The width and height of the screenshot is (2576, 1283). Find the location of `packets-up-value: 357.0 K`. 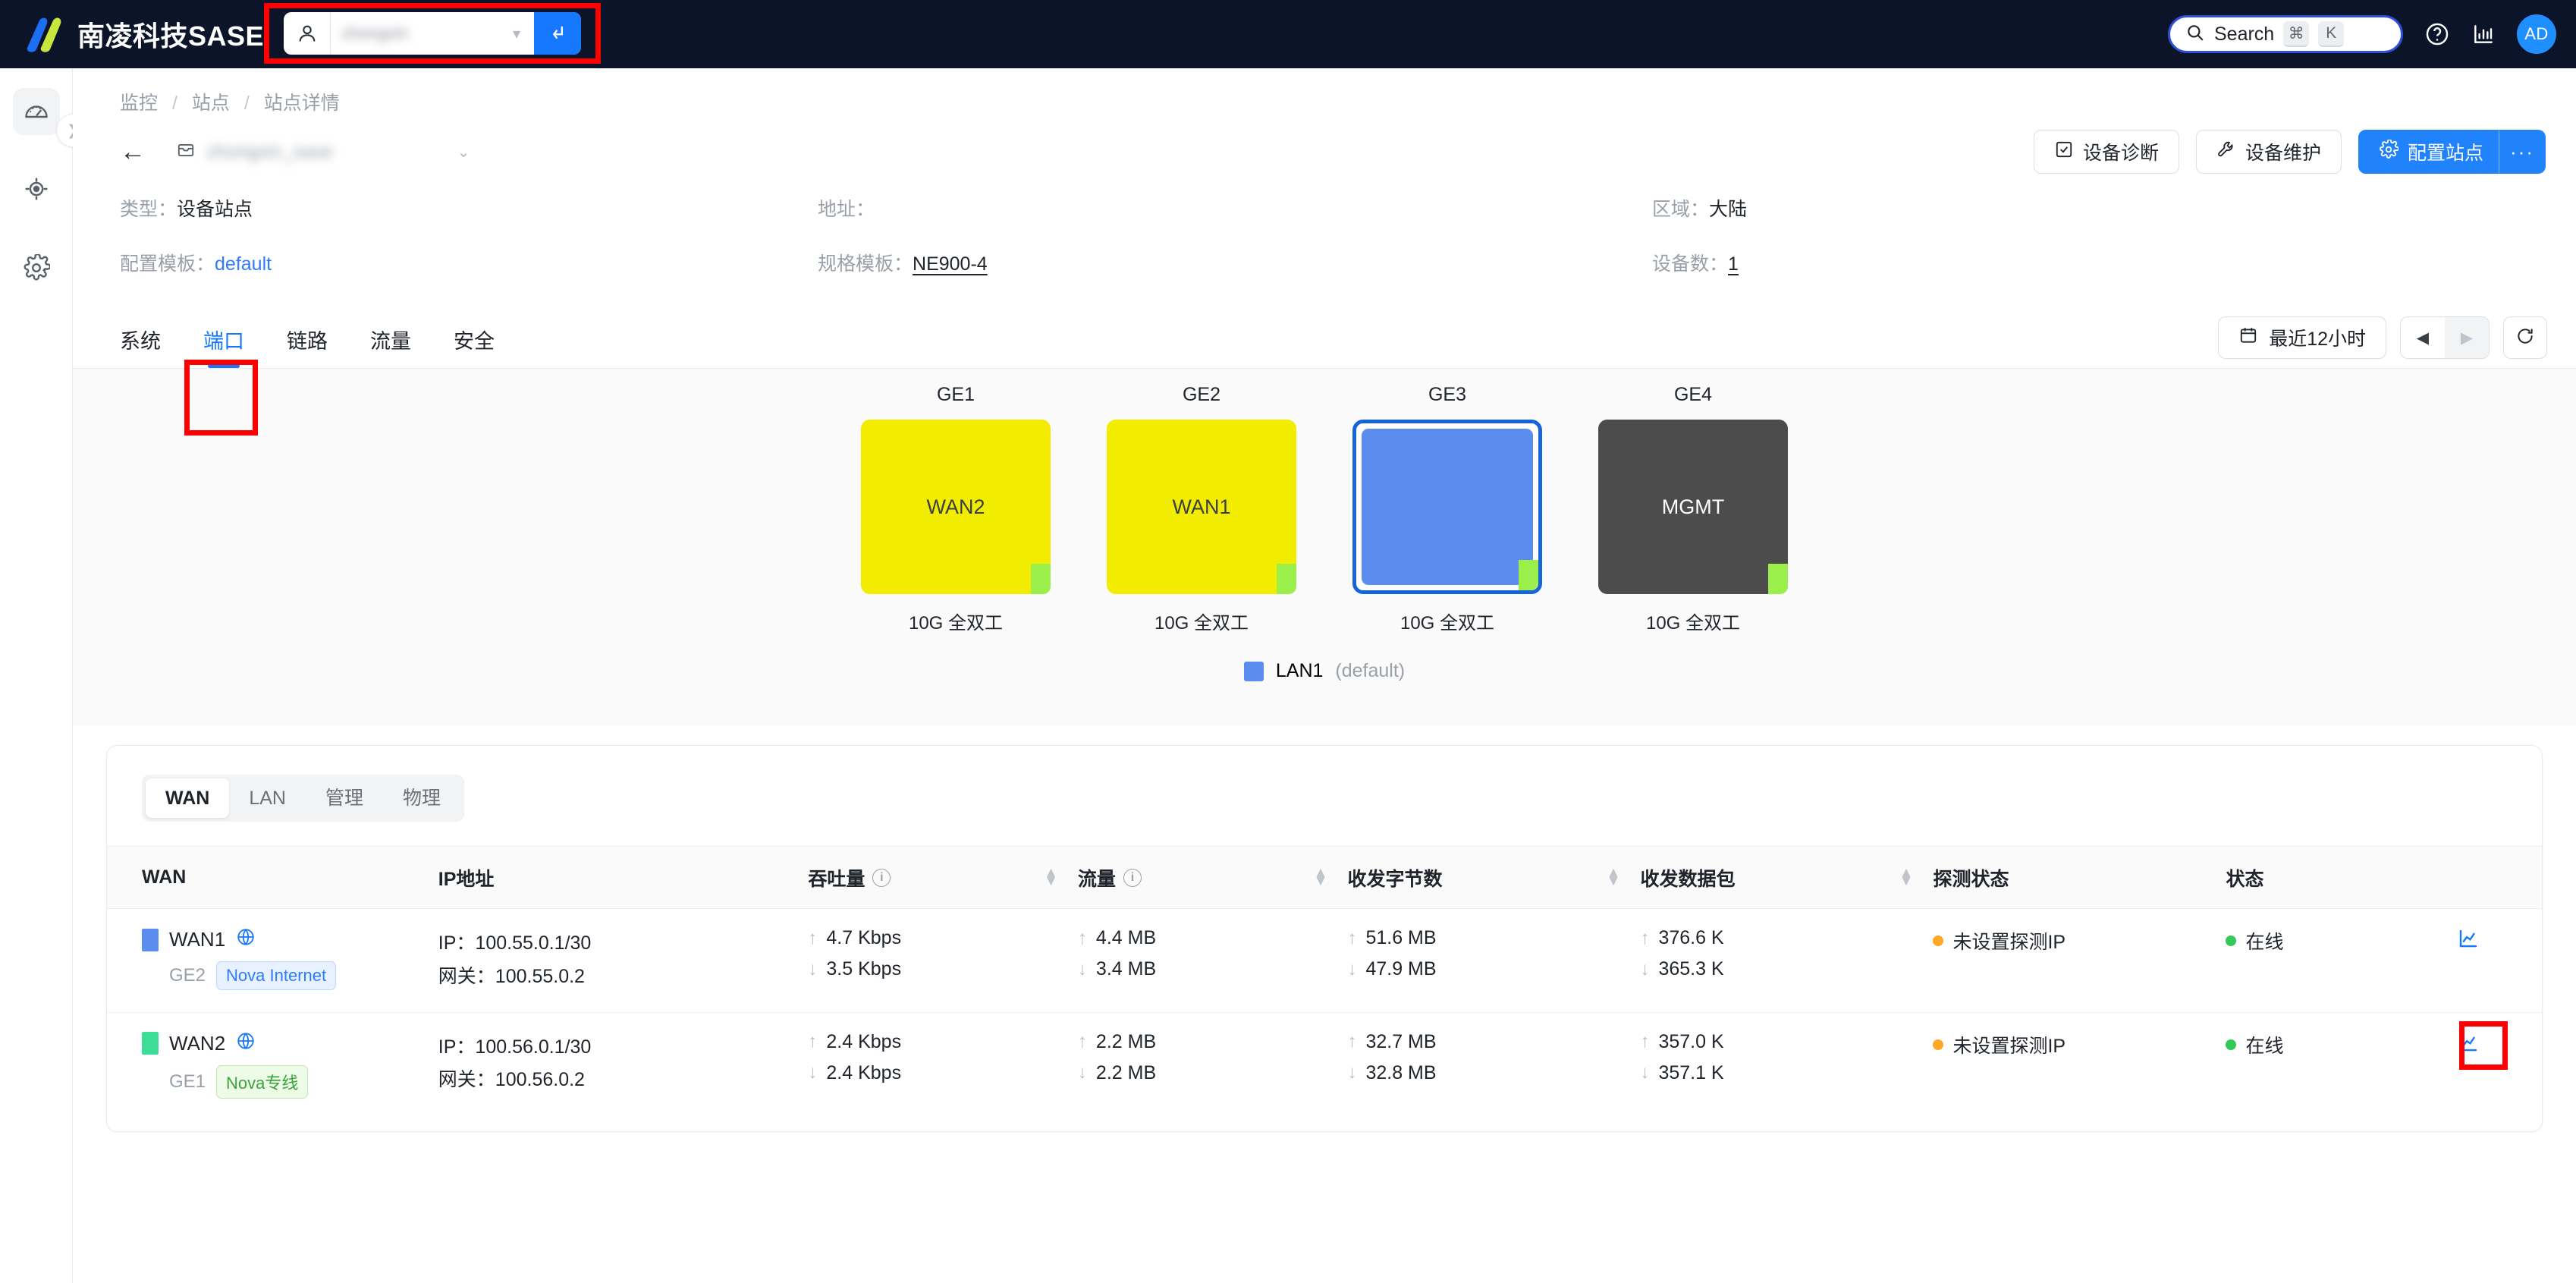

packets-up-value: 357.0 K is located at coordinates (1691, 1041).